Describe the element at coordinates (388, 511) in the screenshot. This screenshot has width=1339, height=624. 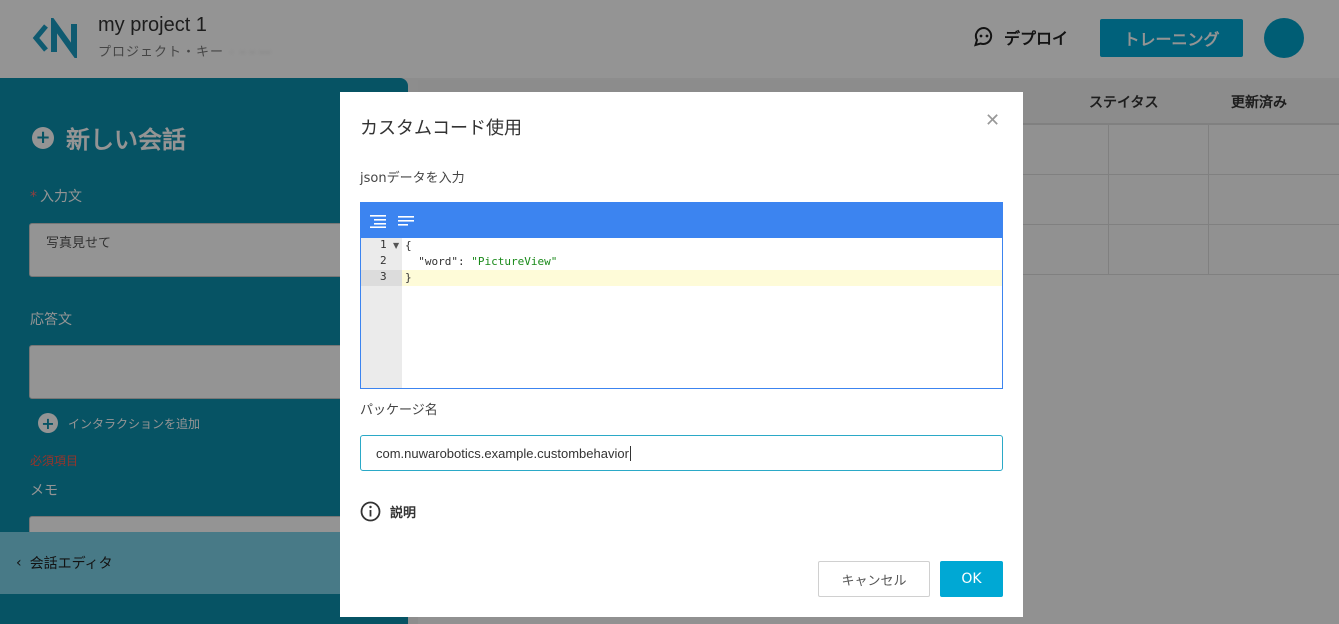
I see `explanation-toggle: 説明` at that location.